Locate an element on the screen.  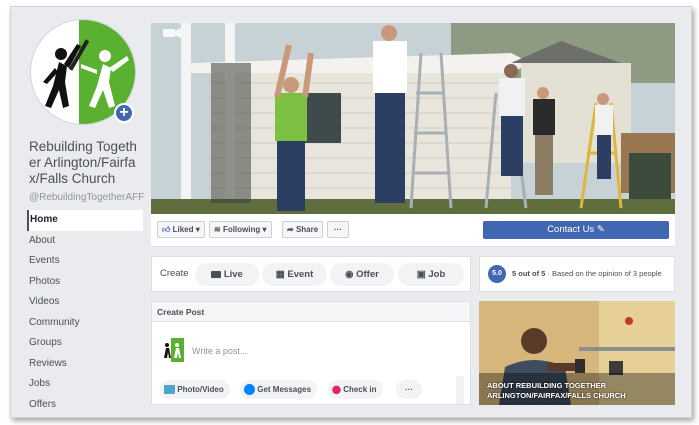
messenger-icon is located at coordinates (249, 390).